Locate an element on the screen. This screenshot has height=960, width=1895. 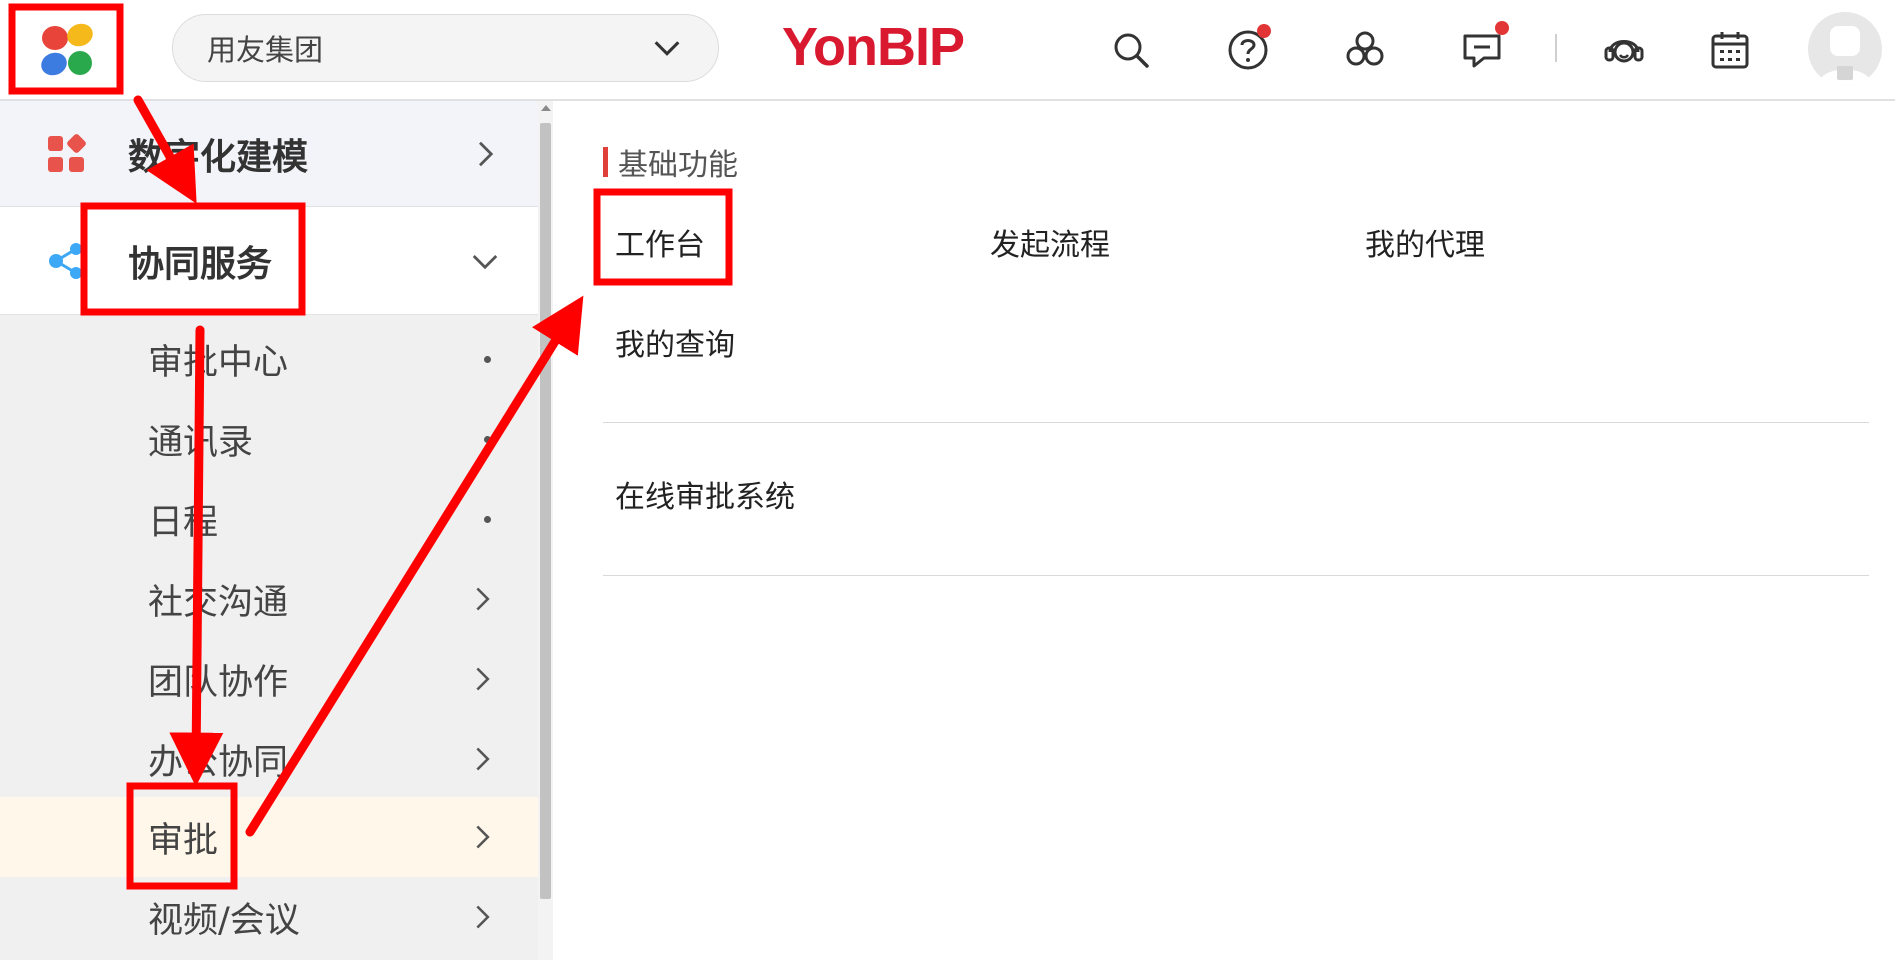
sidebar-group-digital-modeling: 数字化建模 is located at coordinates (269, 154).